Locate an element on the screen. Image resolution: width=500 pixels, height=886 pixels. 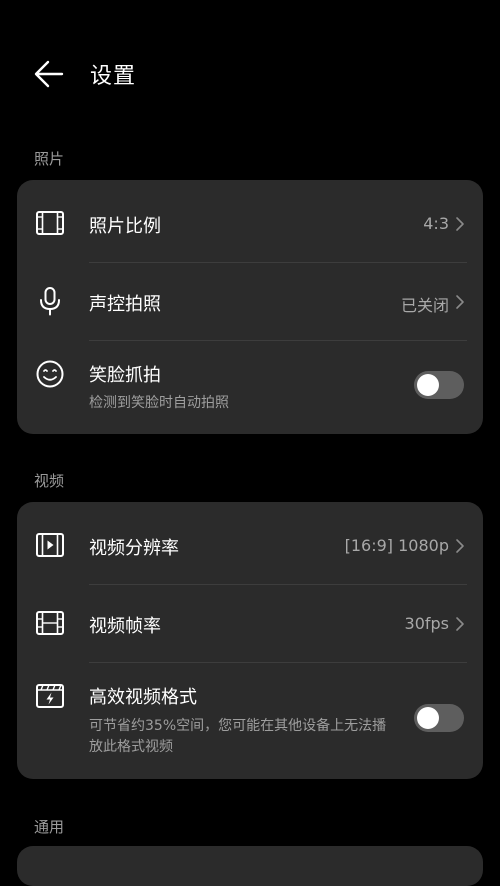
smile-face-icon is located at coordinates (50, 374).